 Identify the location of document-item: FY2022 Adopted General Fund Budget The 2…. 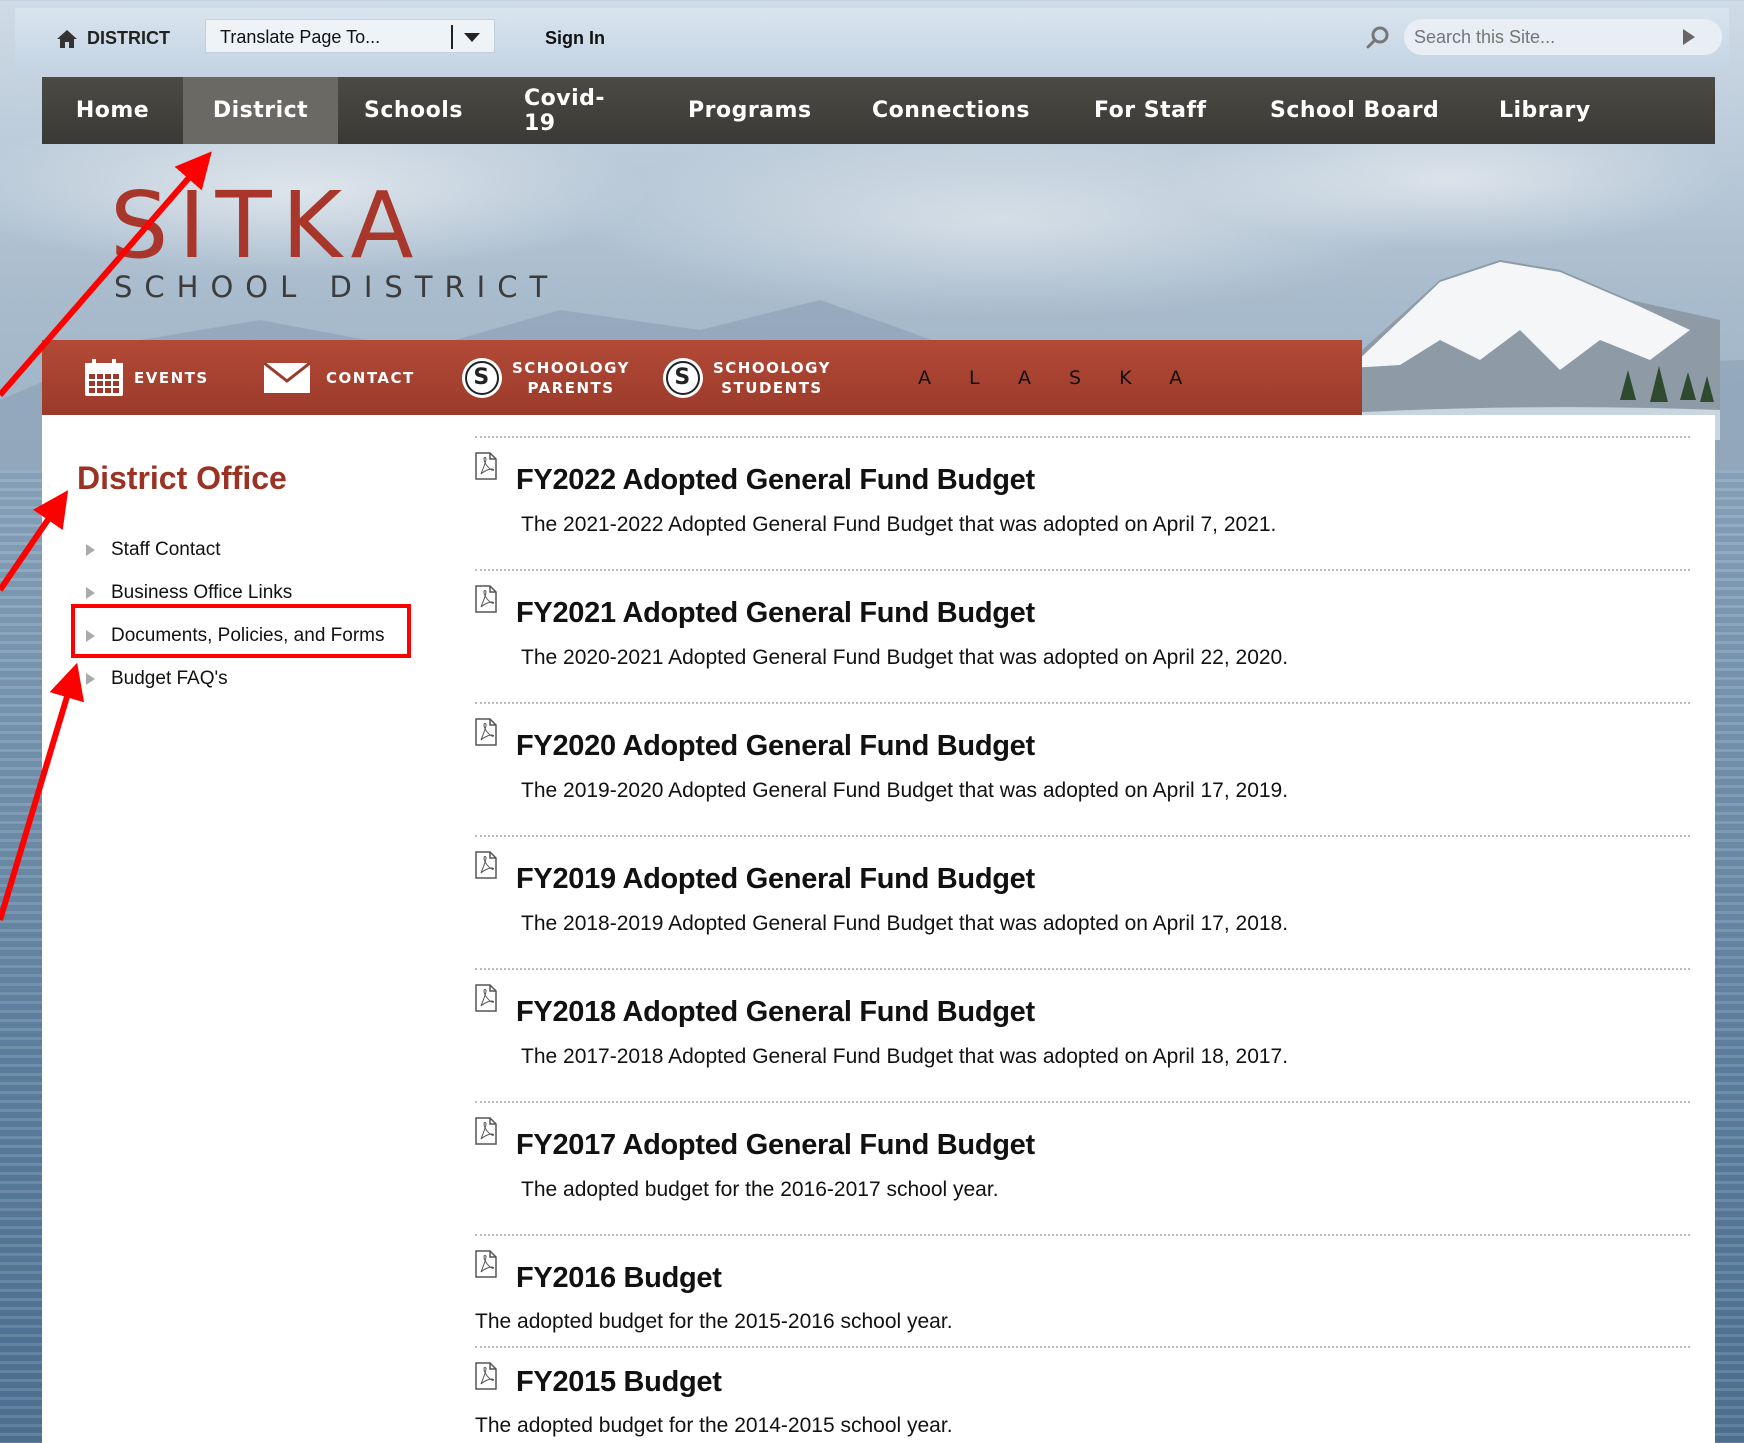
(1082, 502).